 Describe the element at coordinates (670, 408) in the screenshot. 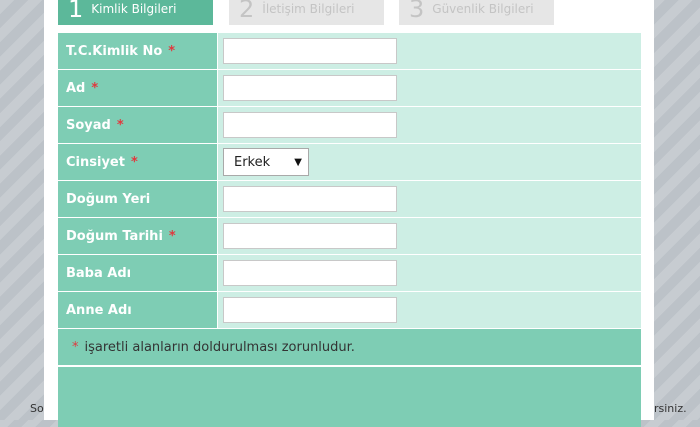

I see `background-text-right: rsiniz.` at that location.